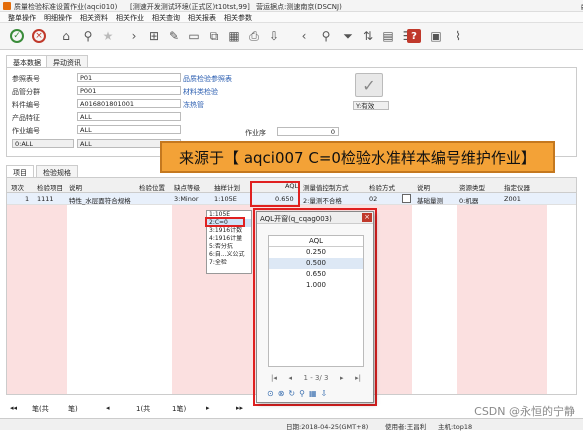 The width and height of the screenshot is (583, 431). What do you see at coordinates (129, 129) in the screenshot?
I see `op-no-input: ALL` at bounding box center [129, 129].